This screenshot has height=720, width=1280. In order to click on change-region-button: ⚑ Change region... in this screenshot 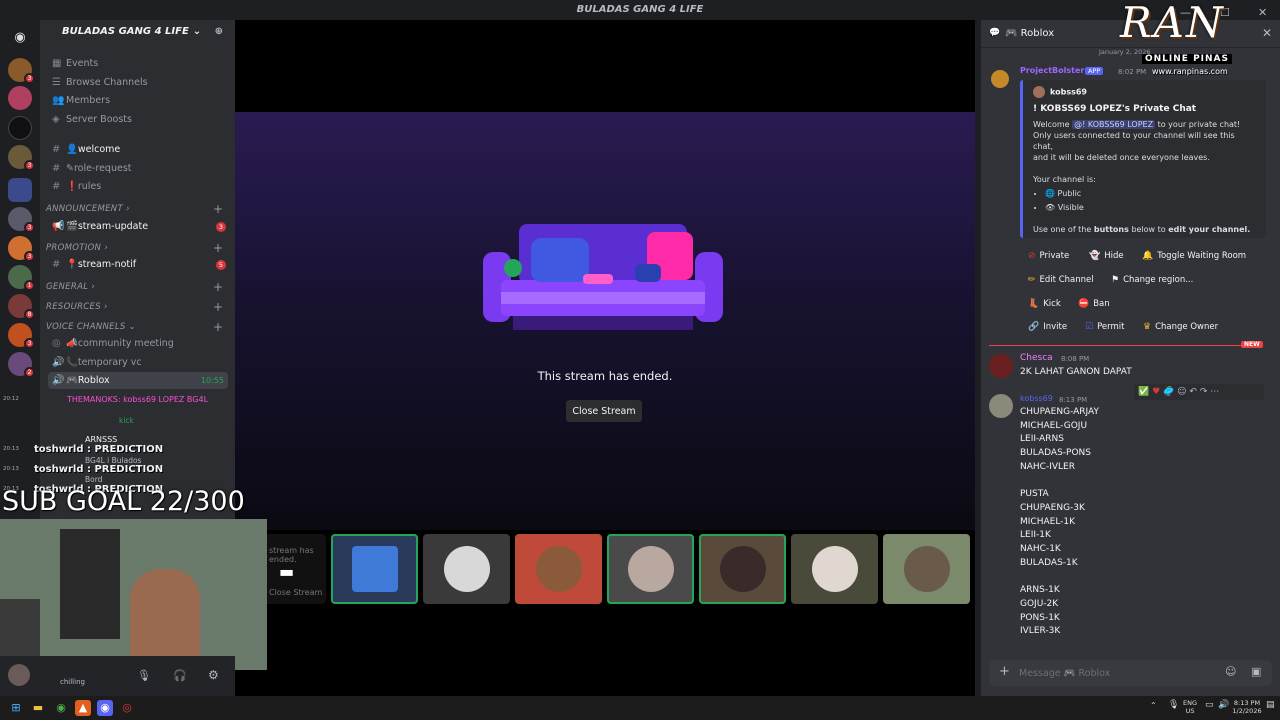, I will do `click(1152, 280)`.